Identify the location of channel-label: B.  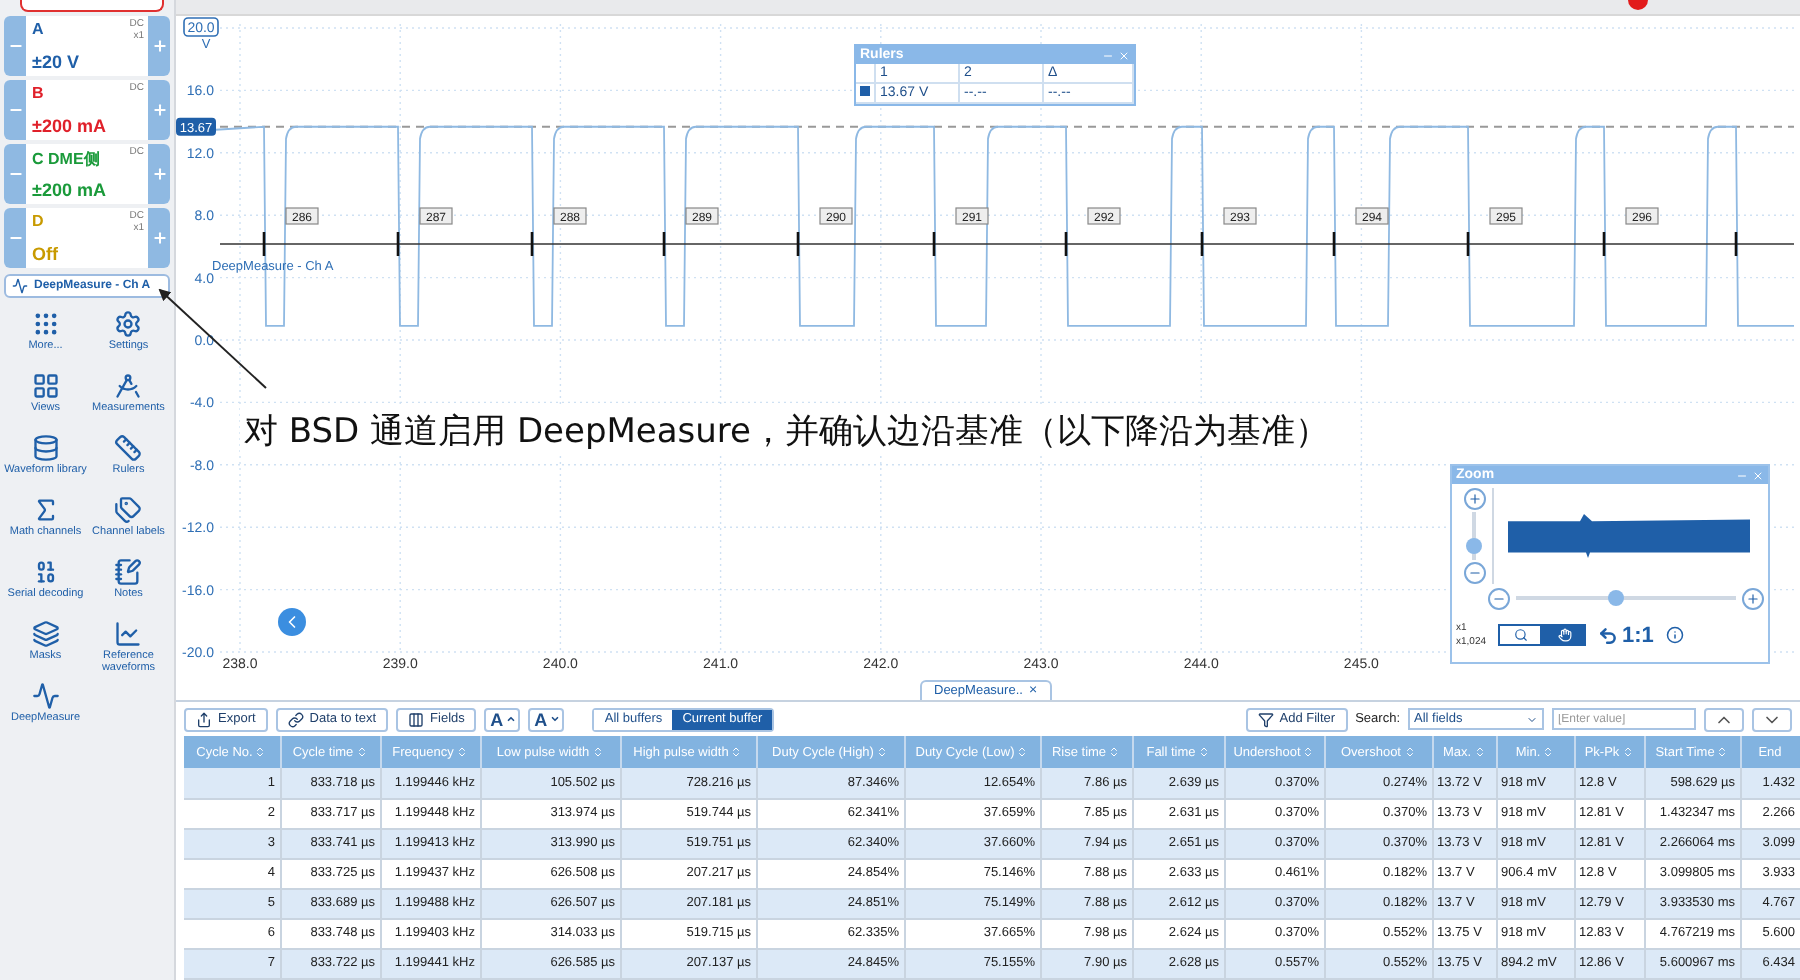
(38, 93).